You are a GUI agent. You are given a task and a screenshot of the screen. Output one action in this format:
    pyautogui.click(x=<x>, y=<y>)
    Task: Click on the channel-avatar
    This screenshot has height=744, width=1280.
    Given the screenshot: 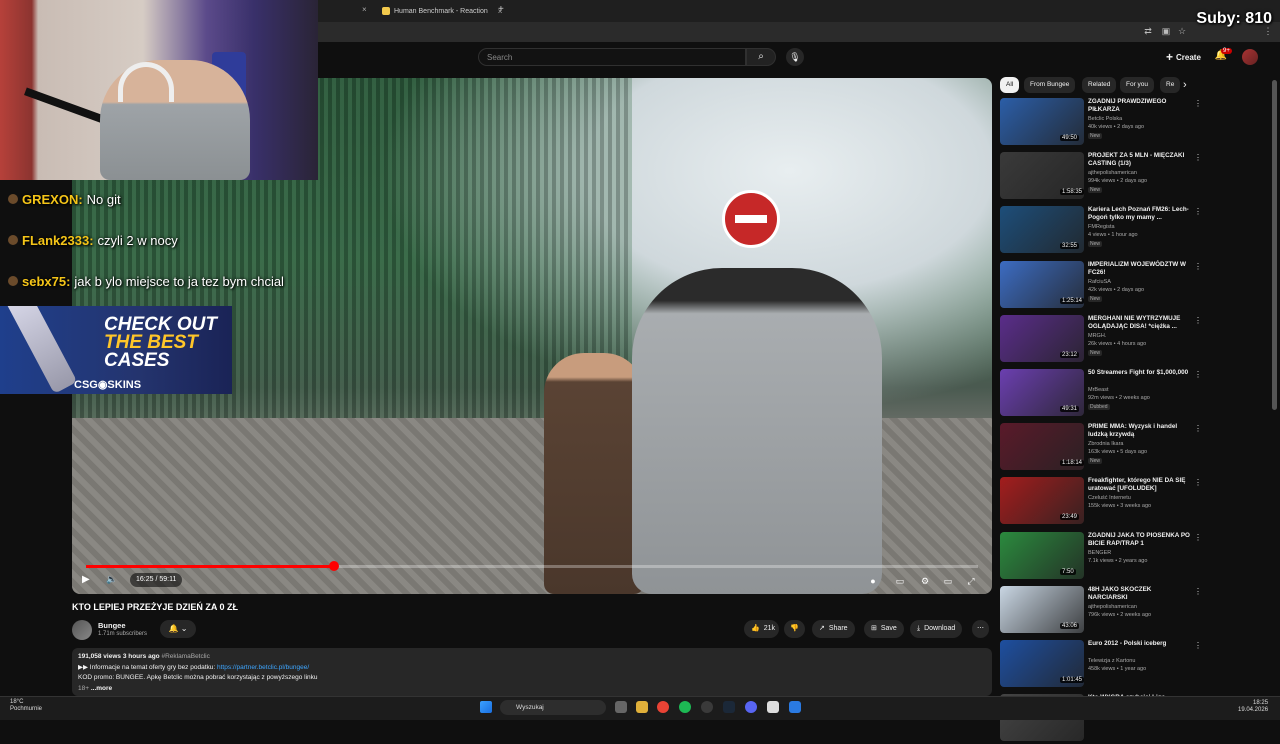 What is the action you would take?
    pyautogui.click(x=82, y=630)
    